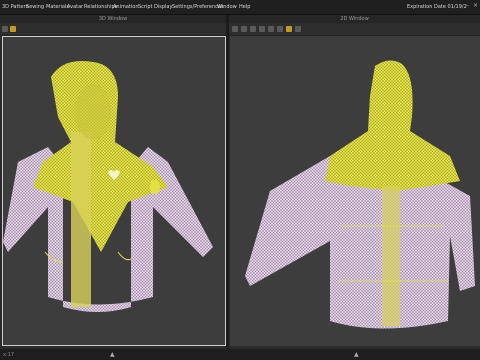 The height and width of the screenshot is (360, 480). What do you see at coordinates (289, 29) in the screenshot?
I see `color-icon` at bounding box center [289, 29].